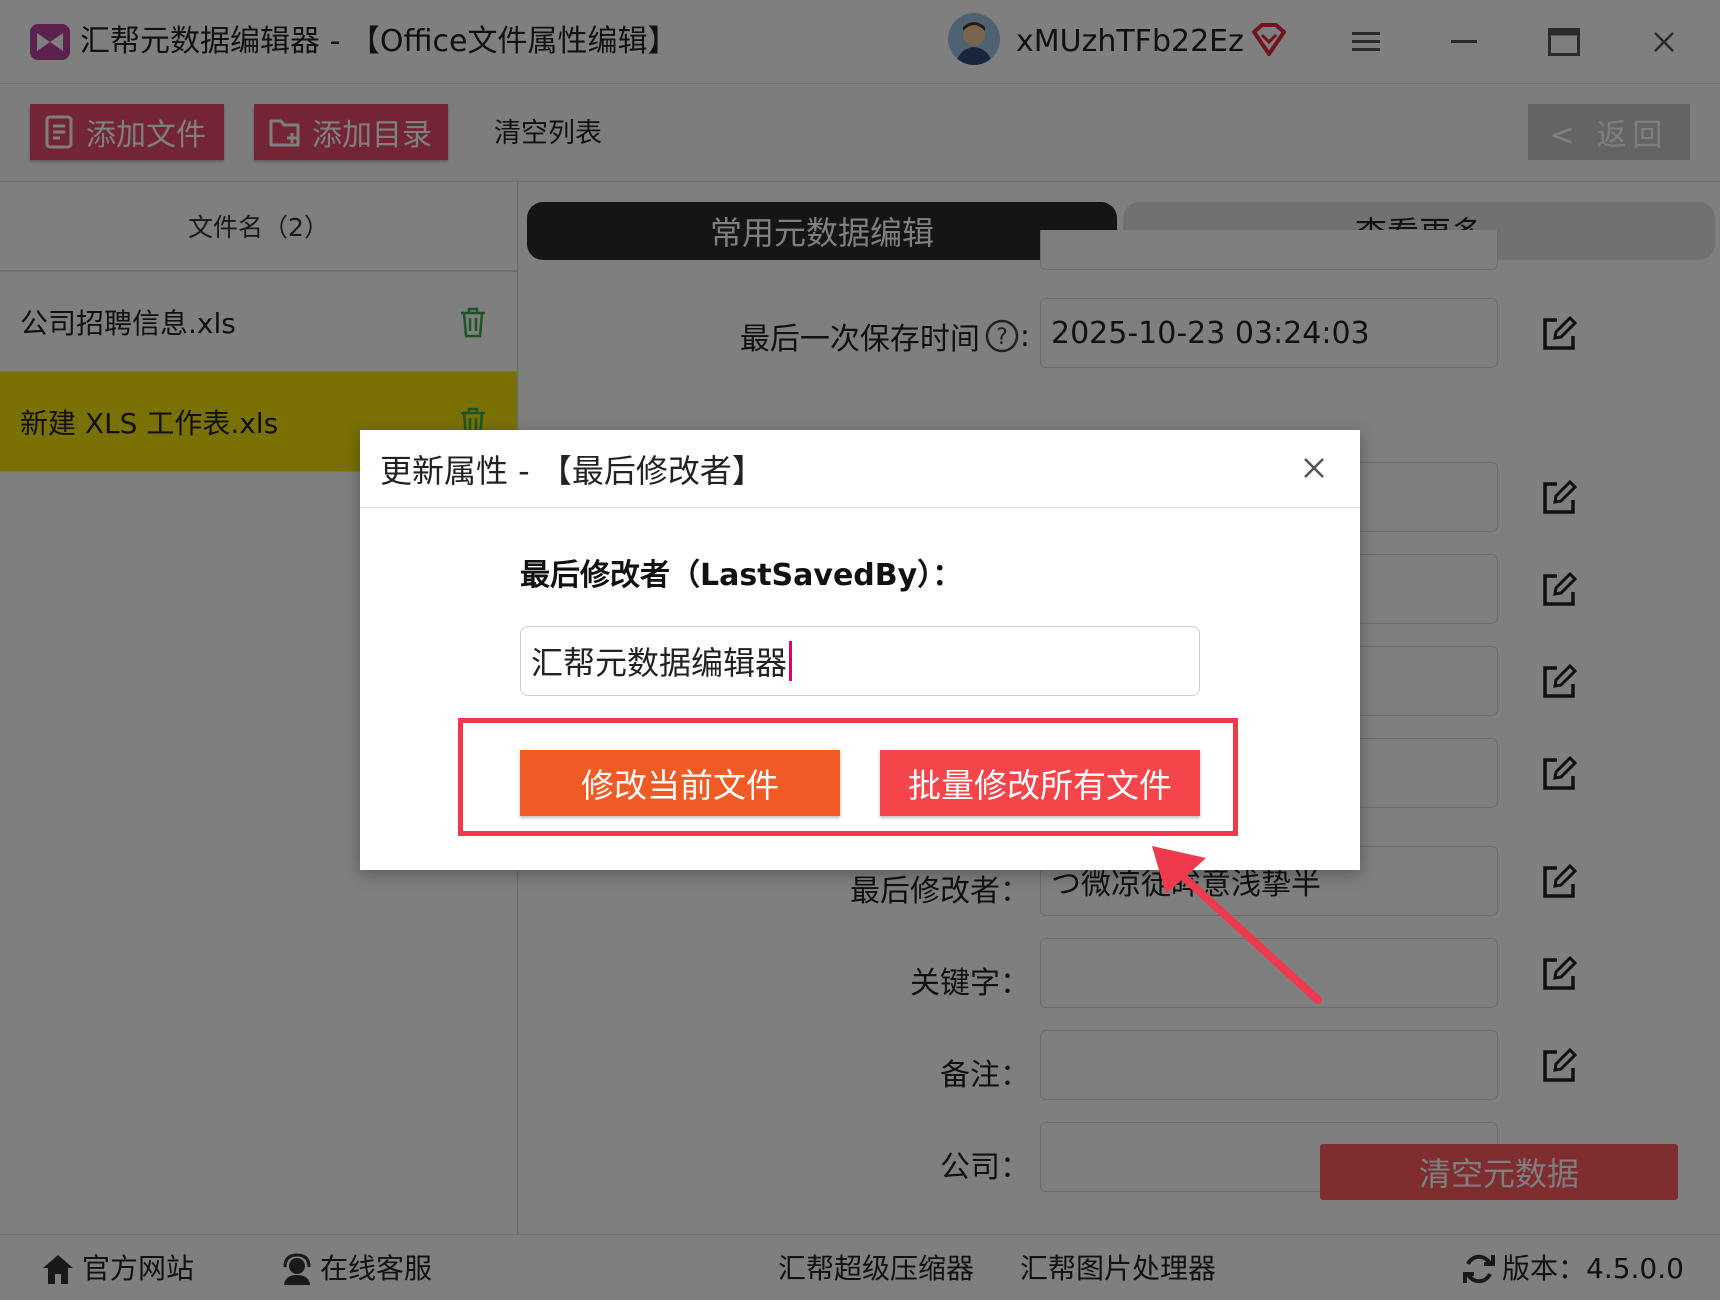 Image resolution: width=1720 pixels, height=1300 pixels. Describe the element at coordinates (659, 663) in the screenshot. I see `input-value: 汇帮元数据编辑器` at that location.